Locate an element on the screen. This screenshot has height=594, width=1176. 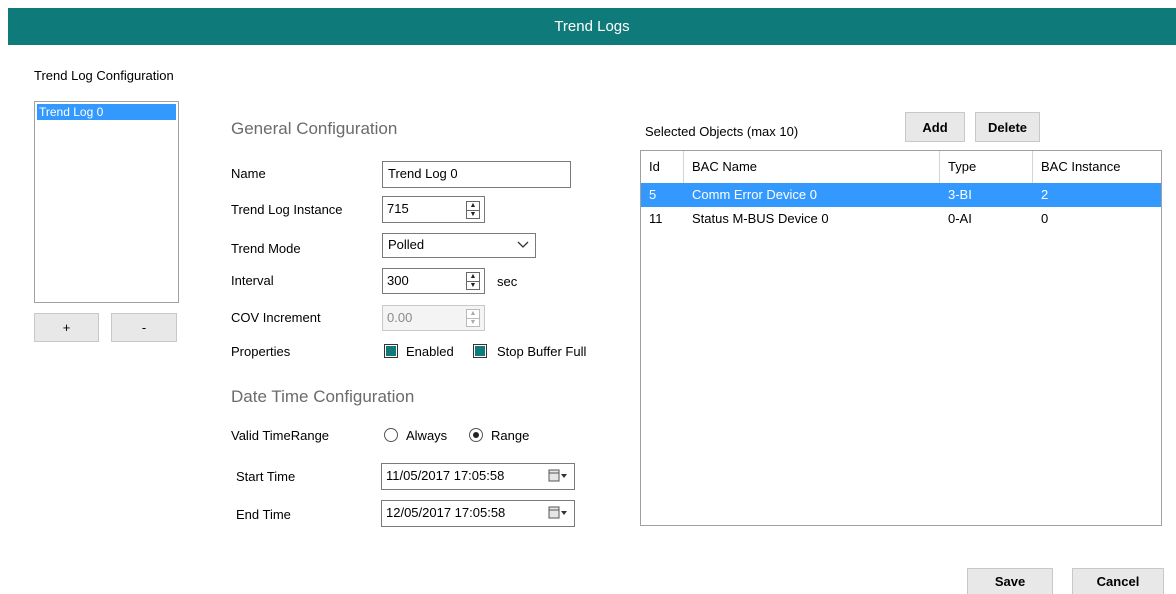
instance-spin-buttons: ▲ ▼ is located at coordinates (473, 210).